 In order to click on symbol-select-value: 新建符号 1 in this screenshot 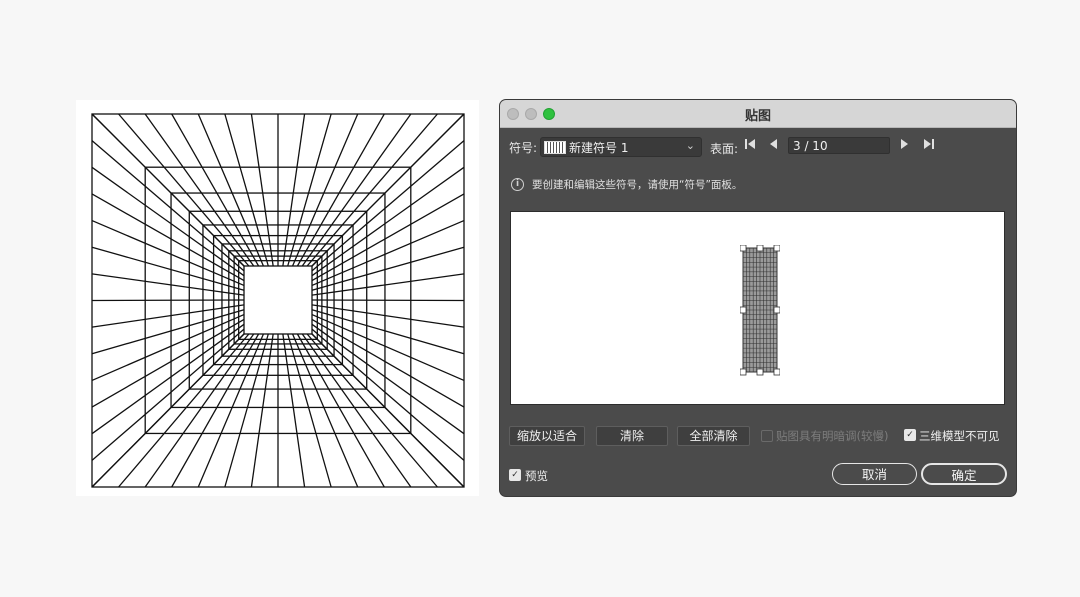, I will do `click(599, 148)`.